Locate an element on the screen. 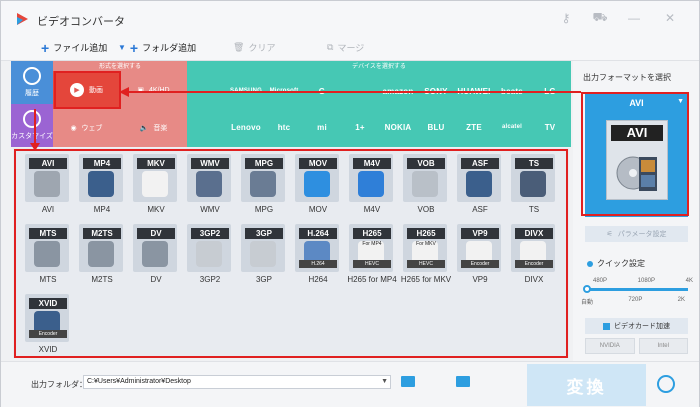 This screenshot has height=407, width=700. output-folder-path: C:¥Users¥Administrator¥Desktop is located at coordinates (139, 381).